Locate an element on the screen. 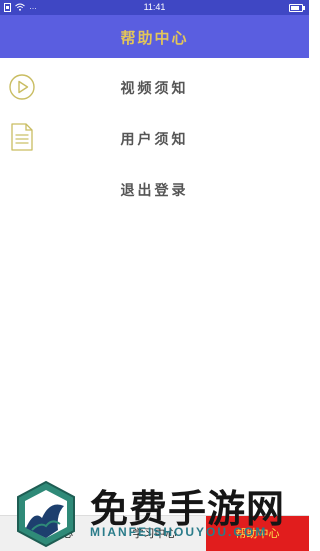  menu-item-label: 视频须知 is located at coordinates (154, 89).